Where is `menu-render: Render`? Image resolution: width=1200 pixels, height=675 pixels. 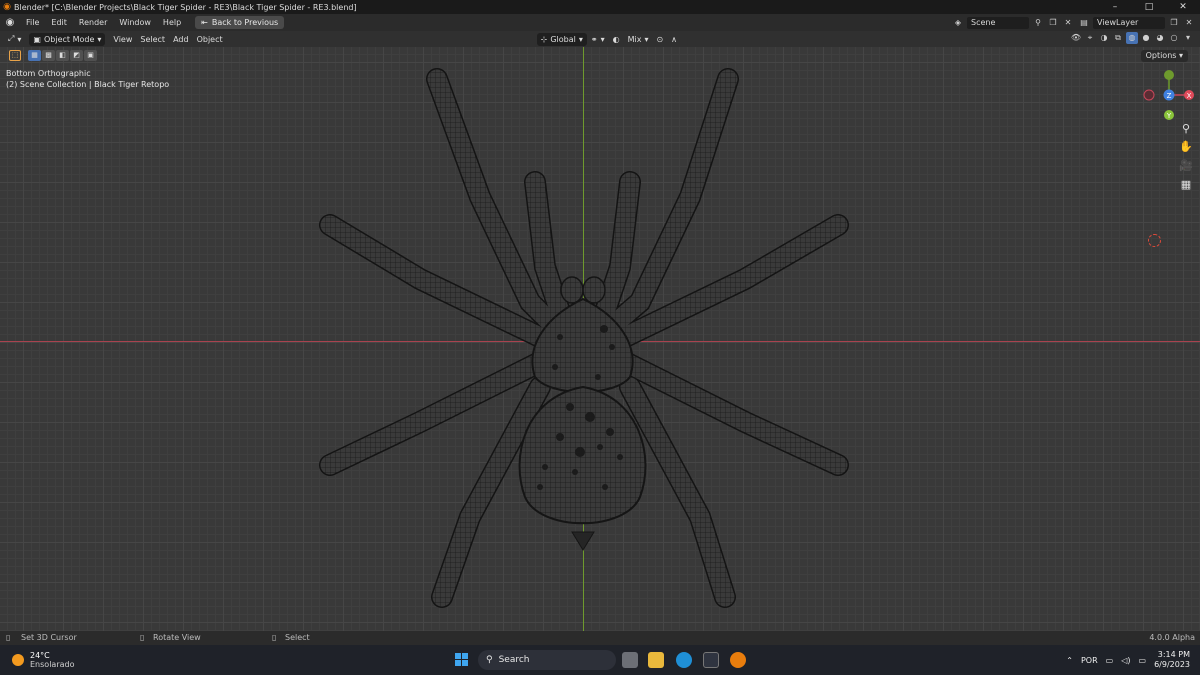
menu-render: Render is located at coordinates (93, 22).